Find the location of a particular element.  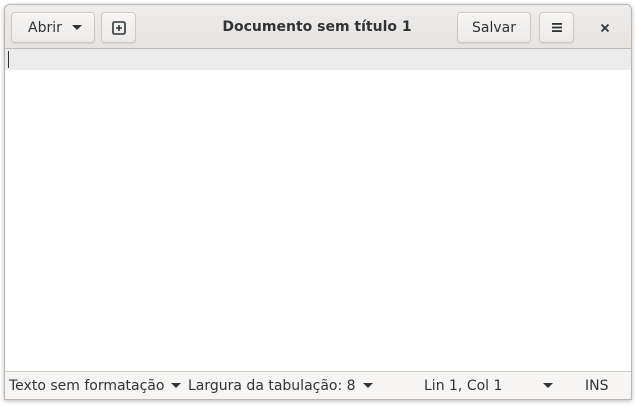

hamburger-menu-icon is located at coordinates (556, 27).